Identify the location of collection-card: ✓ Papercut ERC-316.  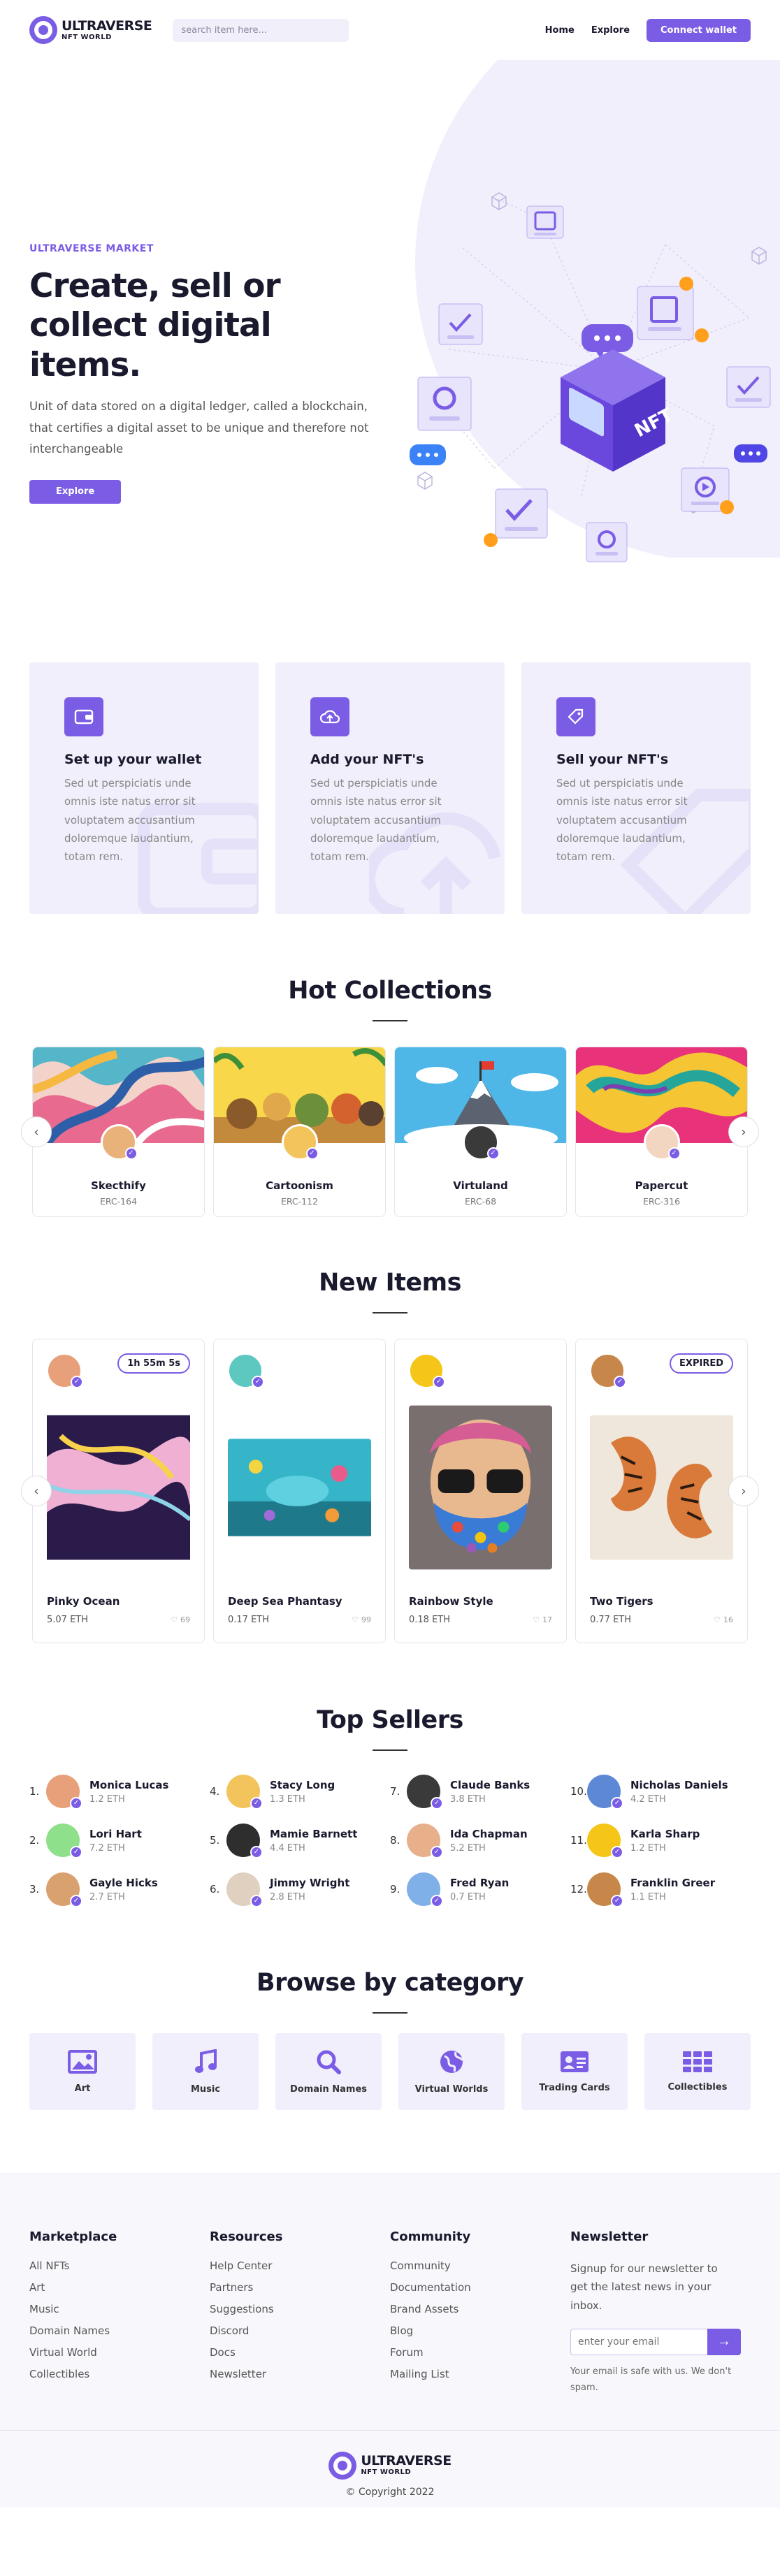
(661, 1132).